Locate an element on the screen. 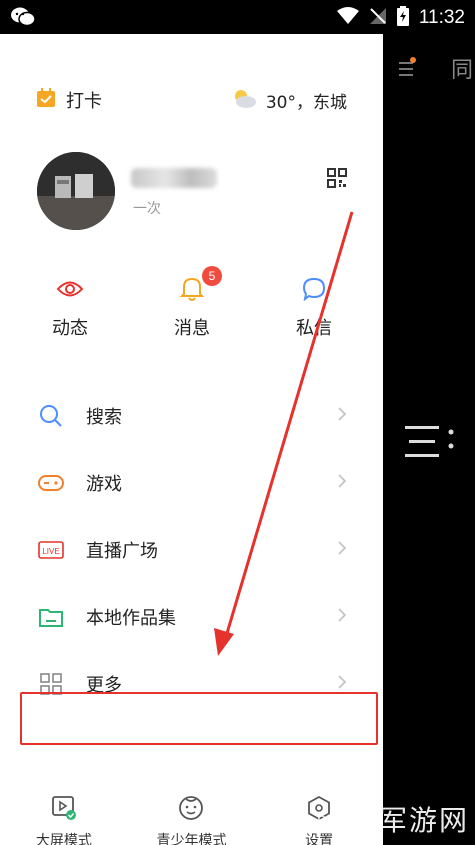  menu-item-label: 游戏 is located at coordinates (104, 484).